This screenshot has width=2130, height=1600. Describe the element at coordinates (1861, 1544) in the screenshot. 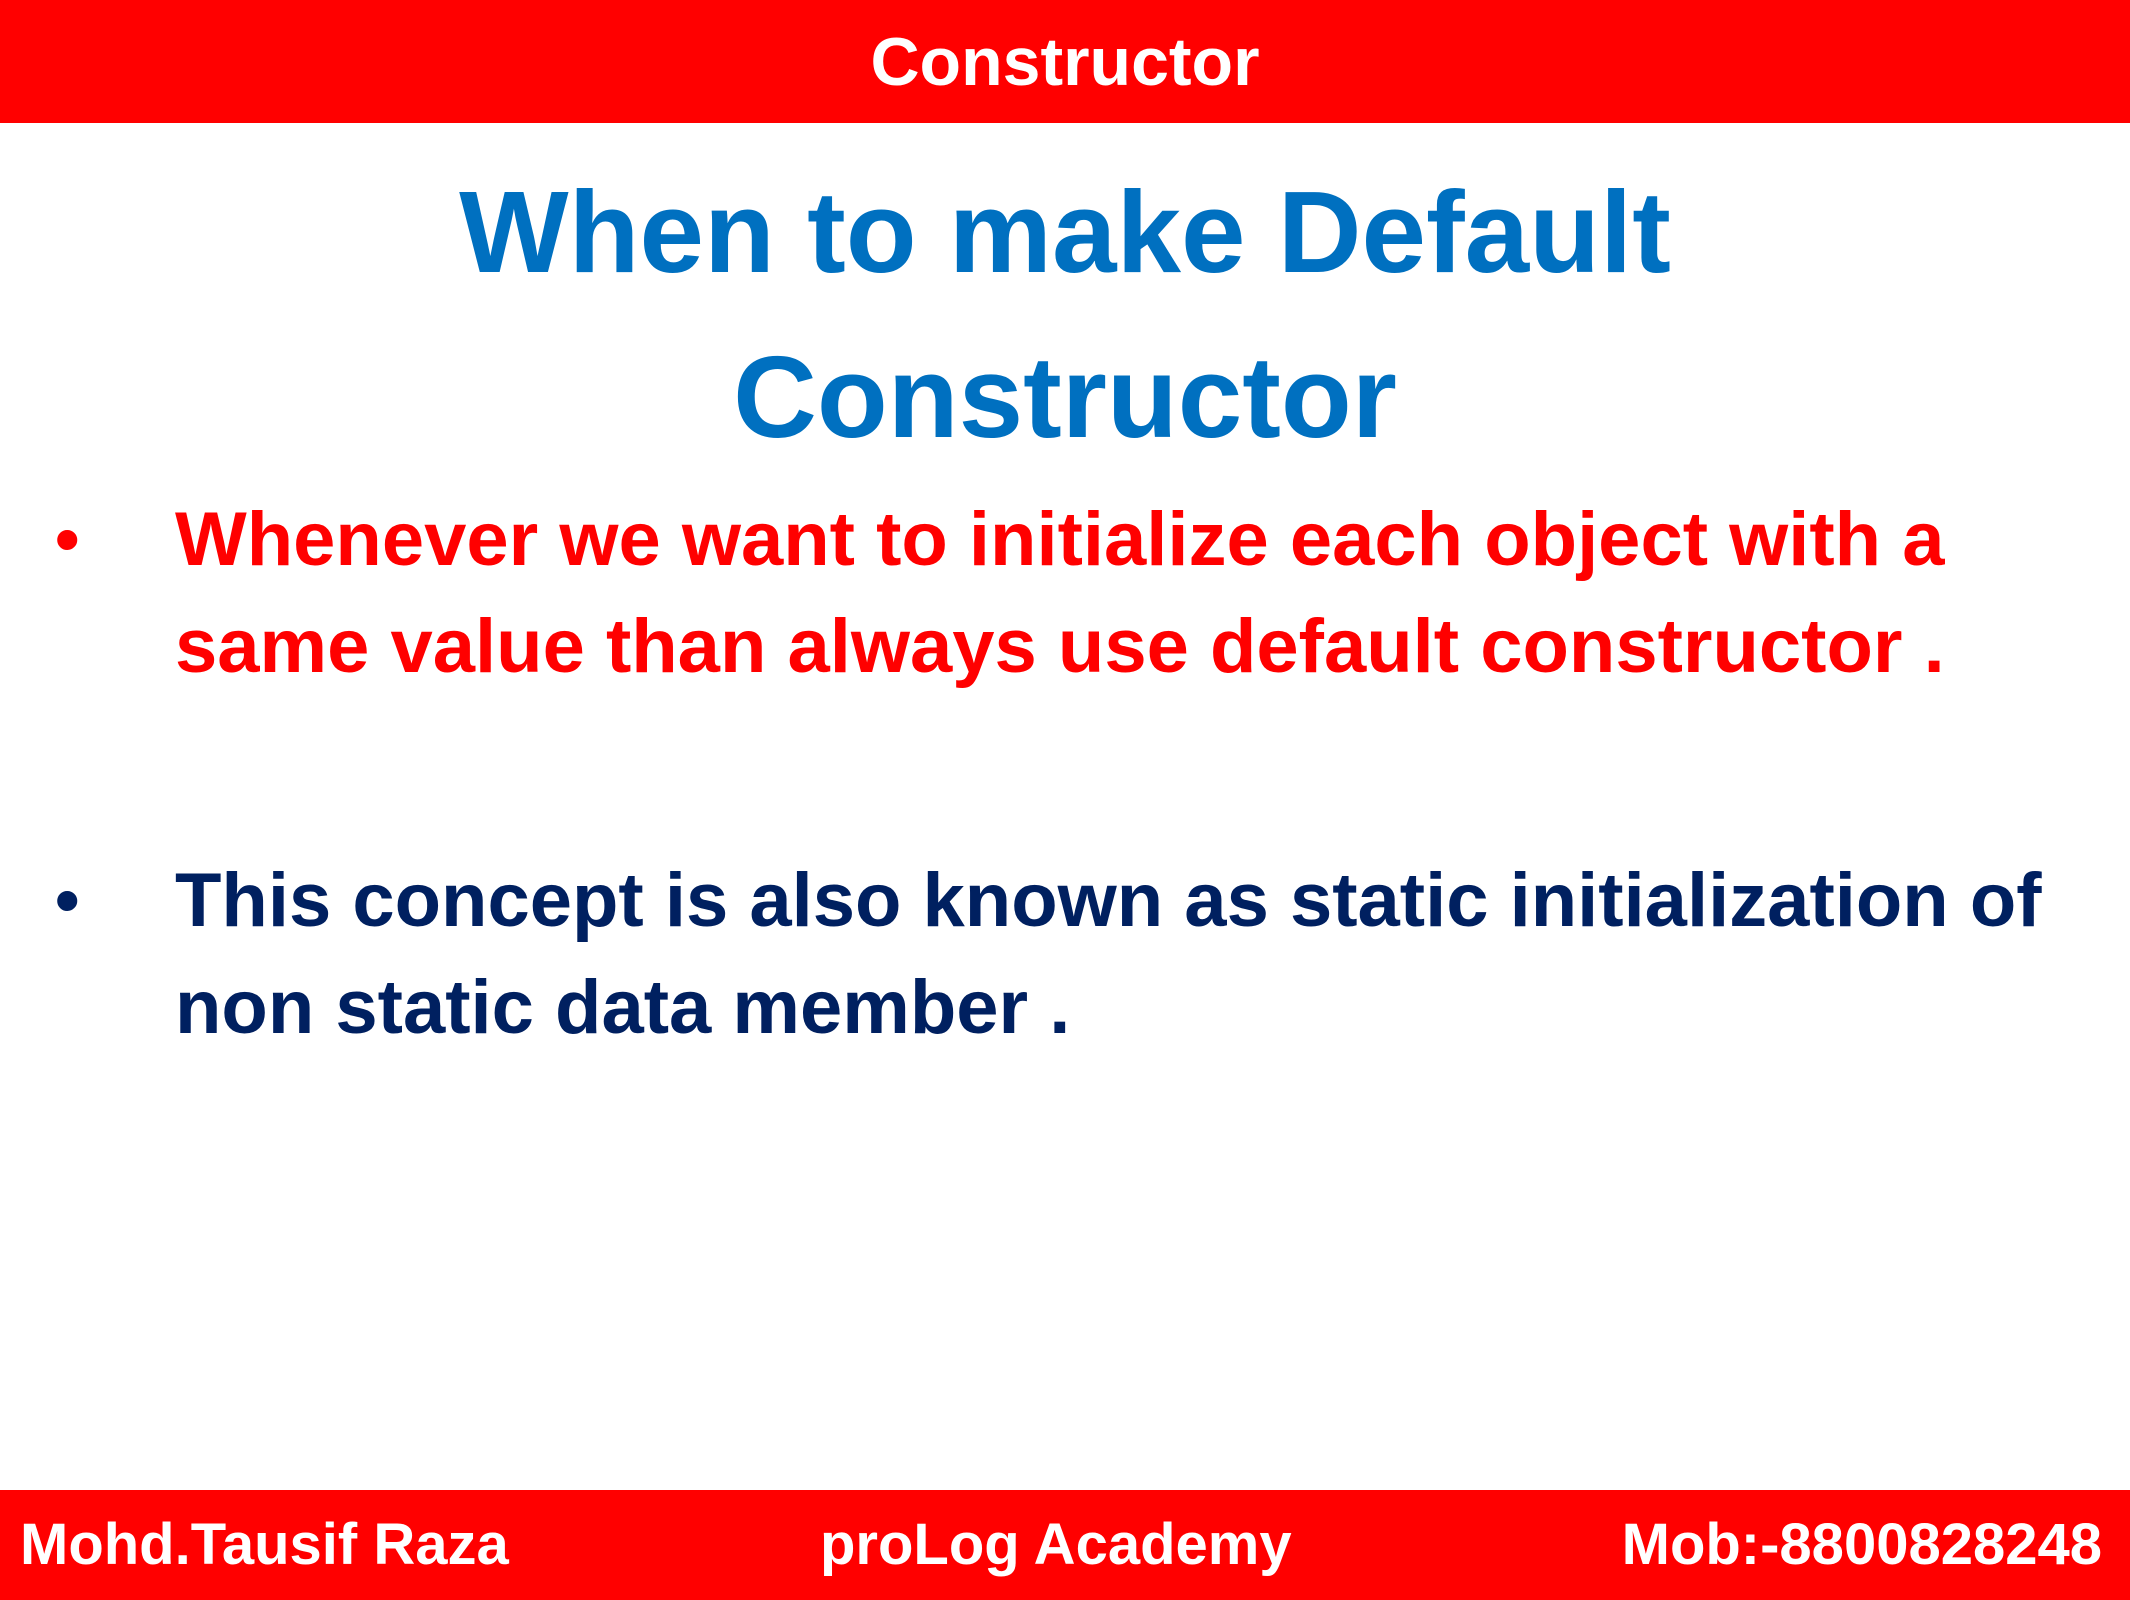

I see `footer-mobile: Mob:-8800828248` at that location.